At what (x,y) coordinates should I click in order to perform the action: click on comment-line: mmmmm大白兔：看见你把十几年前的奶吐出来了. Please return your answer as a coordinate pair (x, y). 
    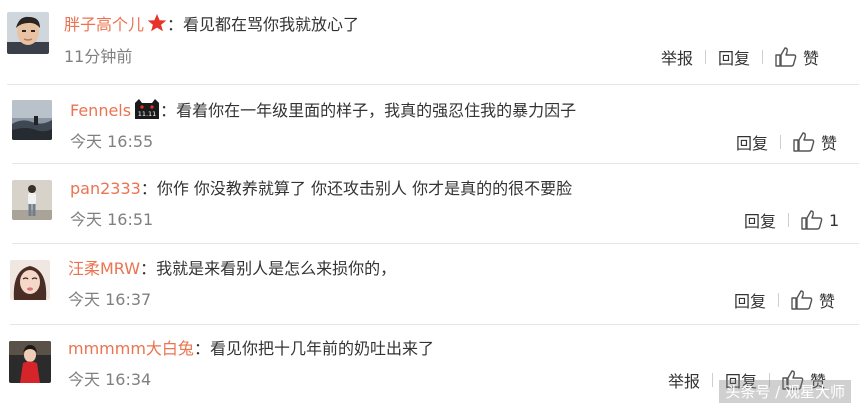
    Looking at the image, I should click on (251, 349).